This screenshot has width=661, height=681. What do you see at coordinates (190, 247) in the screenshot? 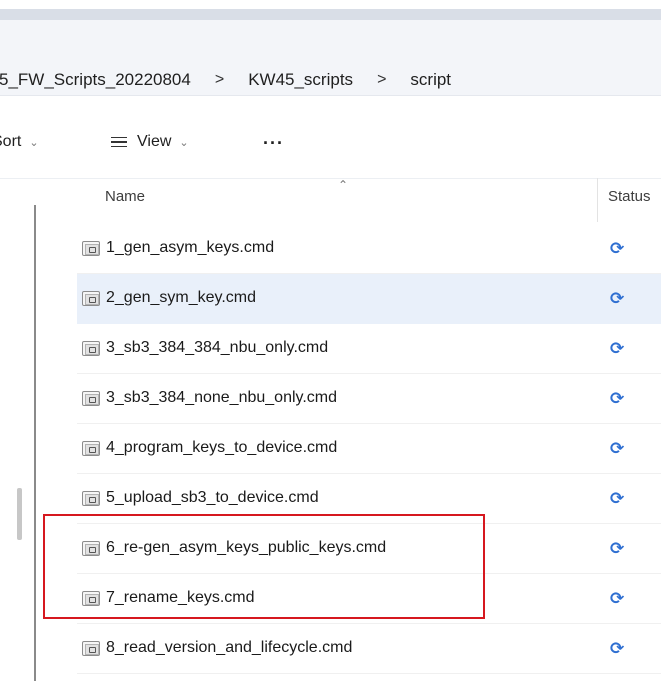
I see `file-name: 1_gen_asym_keys.cmd` at bounding box center [190, 247].